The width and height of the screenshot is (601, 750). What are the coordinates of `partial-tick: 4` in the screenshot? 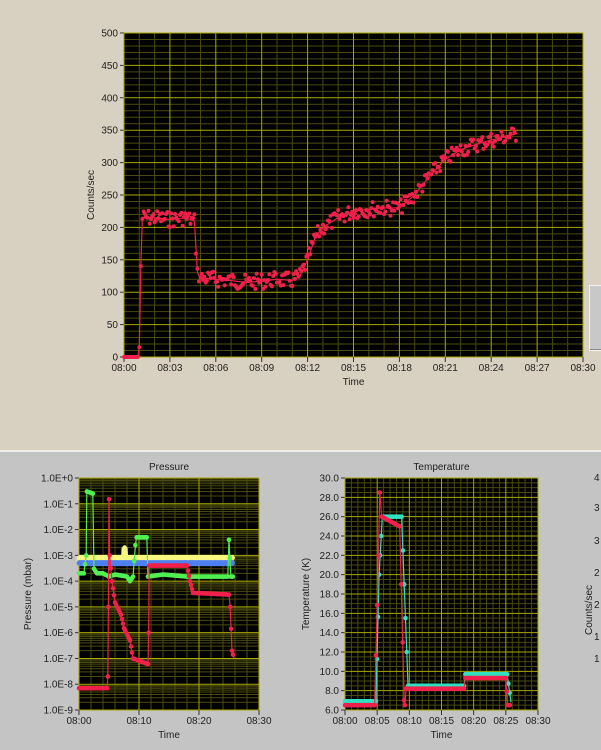 It's located at (597, 478).